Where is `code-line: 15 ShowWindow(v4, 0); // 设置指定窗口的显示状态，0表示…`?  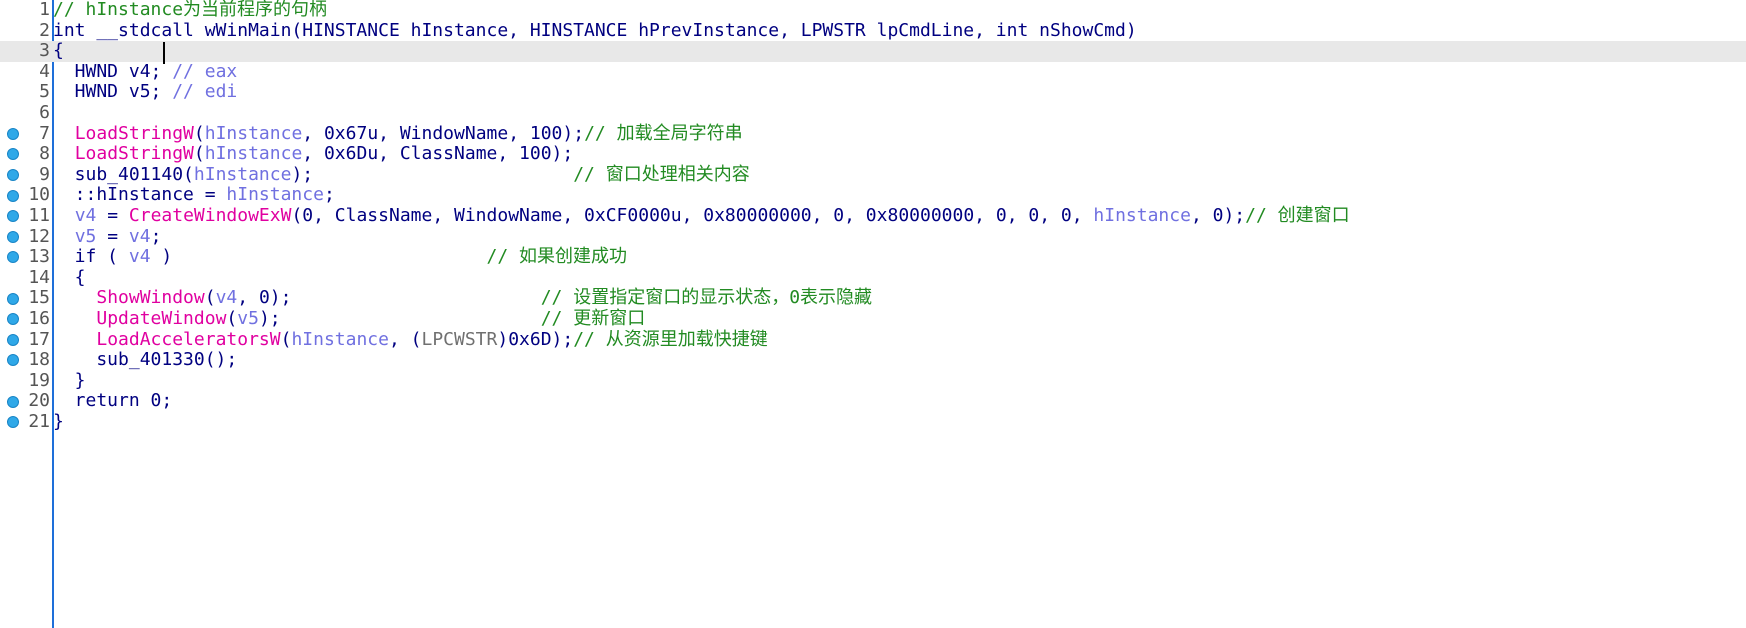
code-line: 15 ShowWindow(v4, 0); // 设置指定窗口的显示状态，0表示… is located at coordinates (873, 298).